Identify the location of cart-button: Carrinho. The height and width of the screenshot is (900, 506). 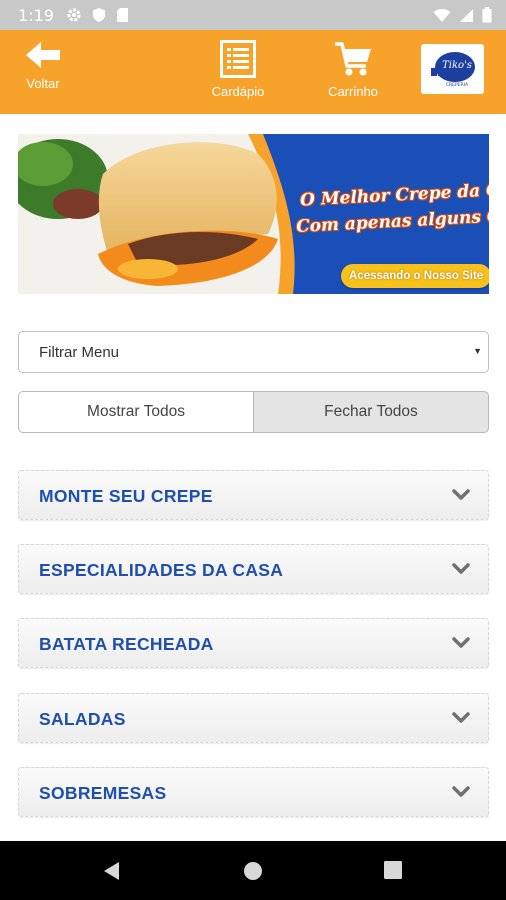
(353, 69).